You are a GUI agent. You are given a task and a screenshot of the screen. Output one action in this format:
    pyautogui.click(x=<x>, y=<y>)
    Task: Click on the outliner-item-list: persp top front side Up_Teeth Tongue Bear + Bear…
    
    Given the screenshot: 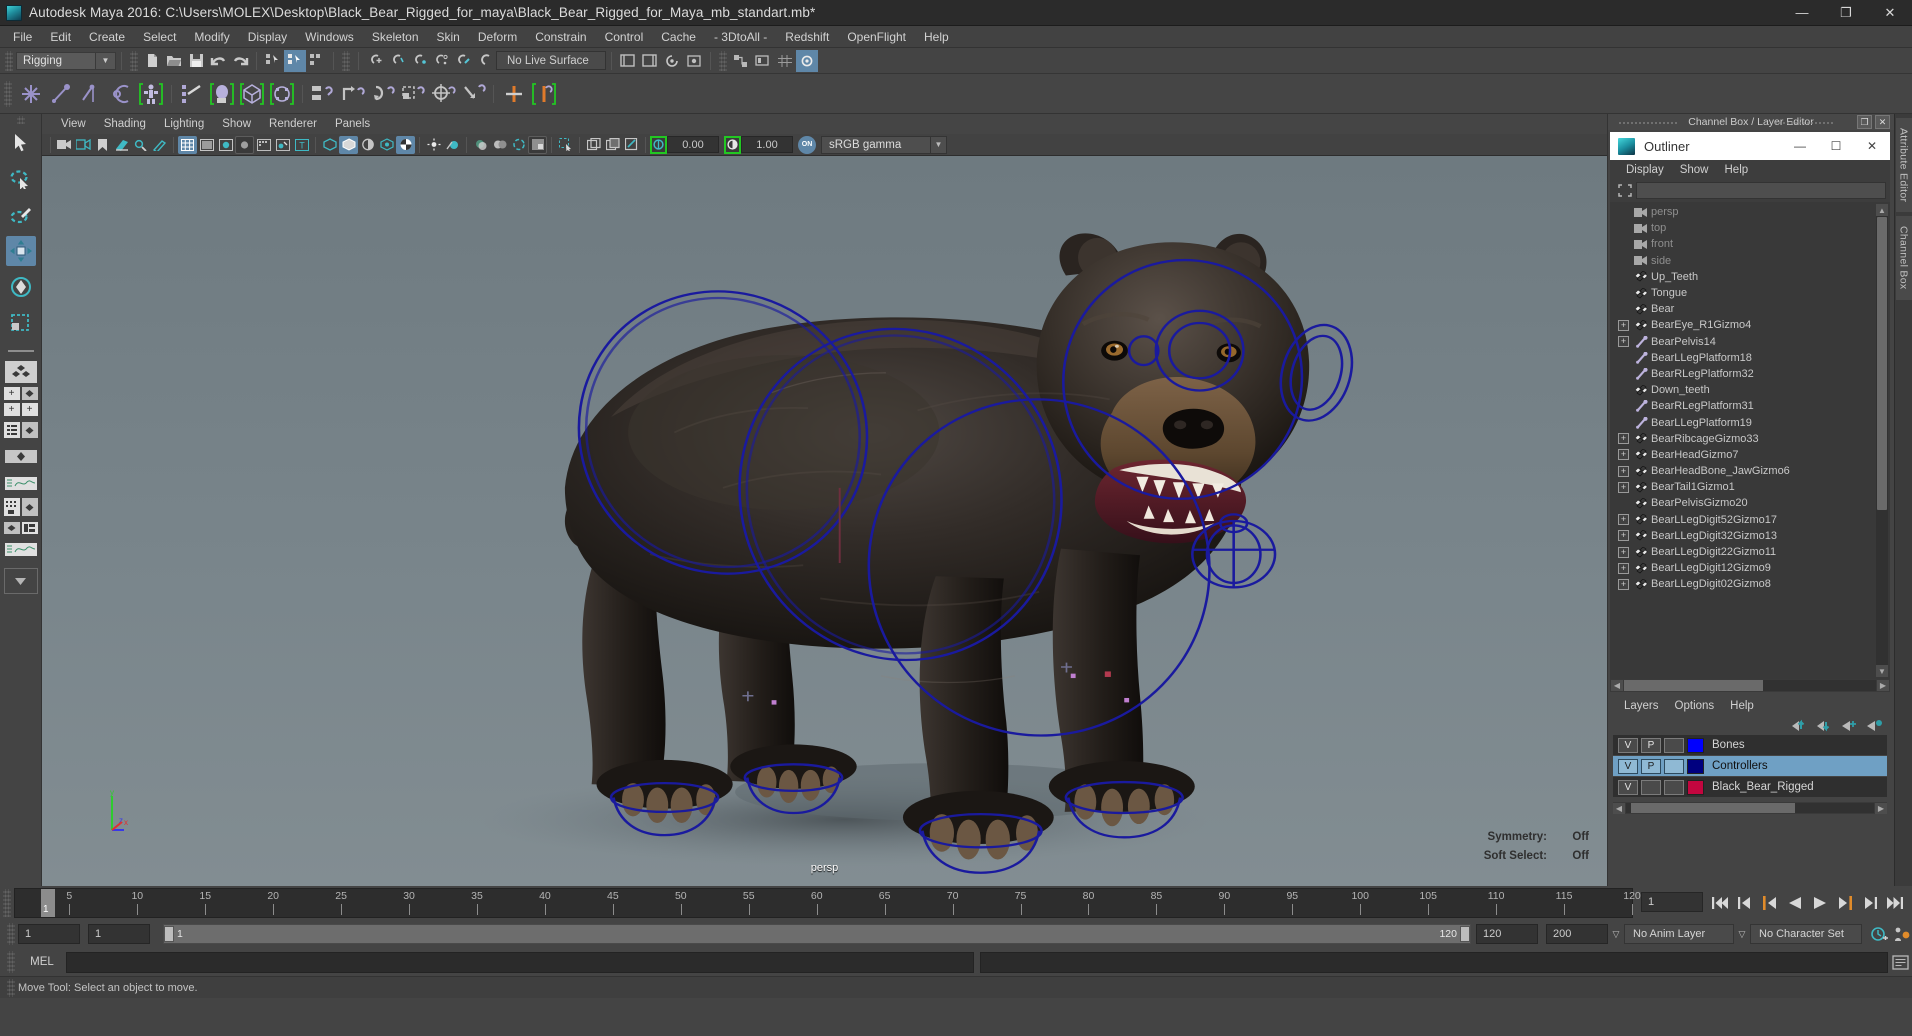 What is the action you would take?
    pyautogui.click(x=1750, y=440)
    